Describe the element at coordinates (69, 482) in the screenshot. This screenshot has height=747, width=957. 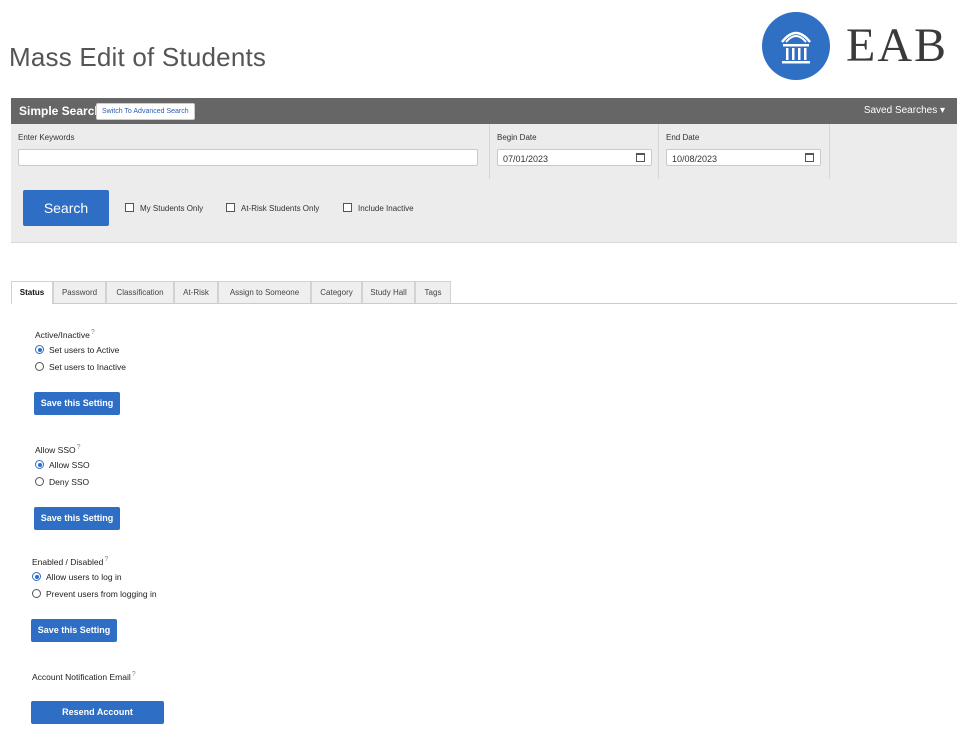
I see `radio-label: Deny SSO` at that location.